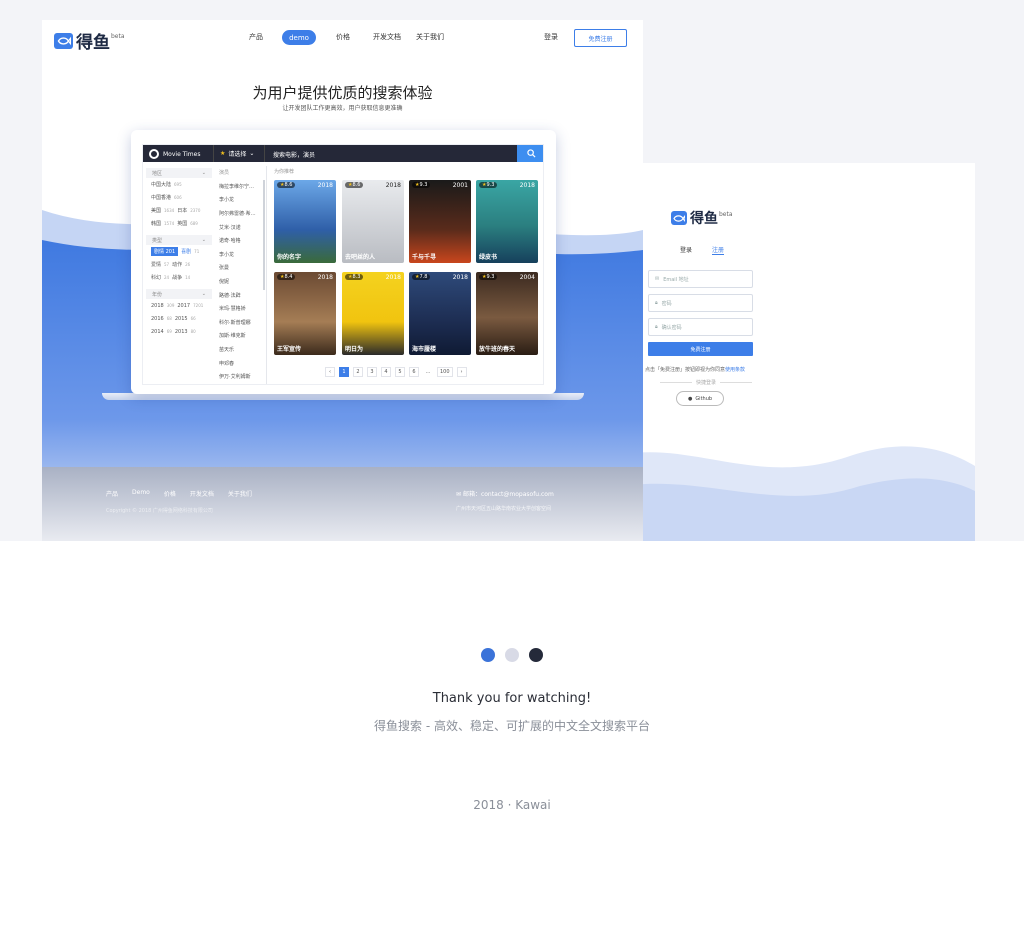 The height and width of the screenshot is (927, 1024). I want to click on rating-badge: ★8.3, so click(354, 277).